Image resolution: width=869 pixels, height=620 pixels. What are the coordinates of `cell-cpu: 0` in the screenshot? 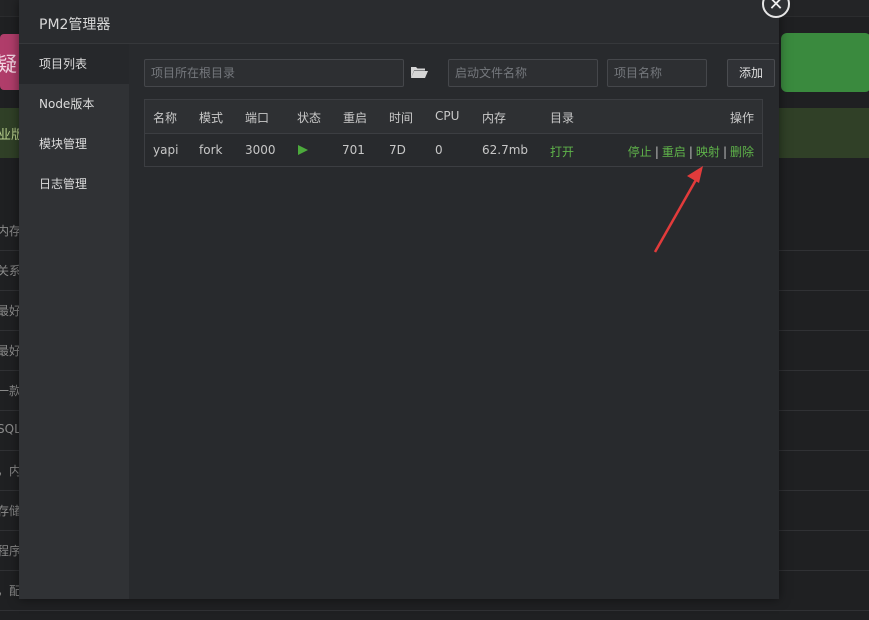 It's located at (439, 150).